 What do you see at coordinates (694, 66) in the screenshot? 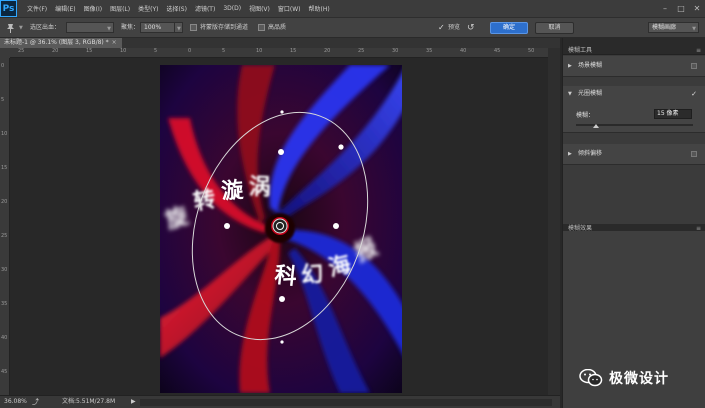
I see `field-blur-checkbox` at bounding box center [694, 66].